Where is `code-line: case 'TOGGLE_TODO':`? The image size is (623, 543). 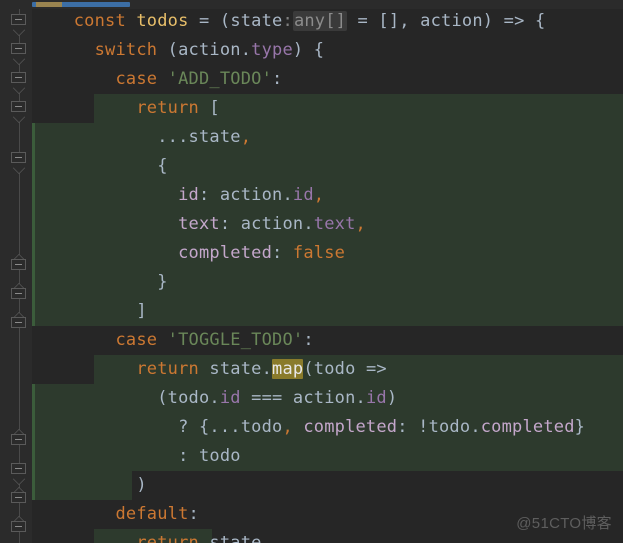 code-line: case 'TOGGLE_TODO': is located at coordinates (327, 340).